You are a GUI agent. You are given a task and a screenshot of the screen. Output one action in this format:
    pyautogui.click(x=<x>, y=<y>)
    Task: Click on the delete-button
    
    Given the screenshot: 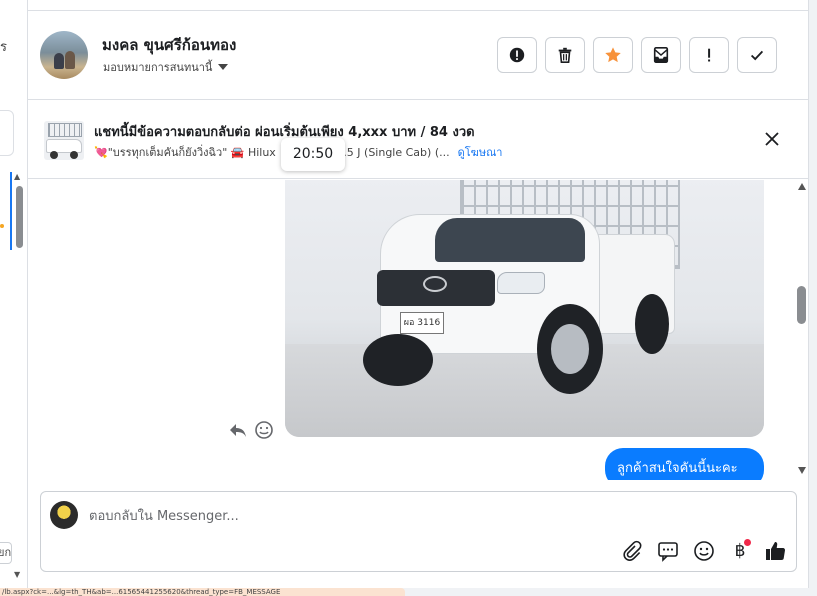 What is the action you would take?
    pyautogui.click(x=565, y=55)
    